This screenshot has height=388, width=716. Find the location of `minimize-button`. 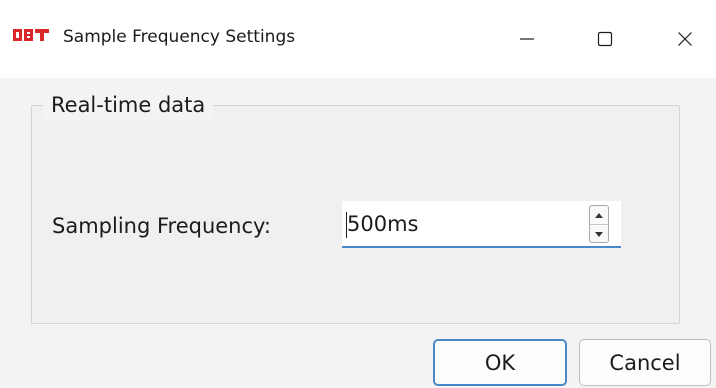

minimize-button is located at coordinates (527, 39).